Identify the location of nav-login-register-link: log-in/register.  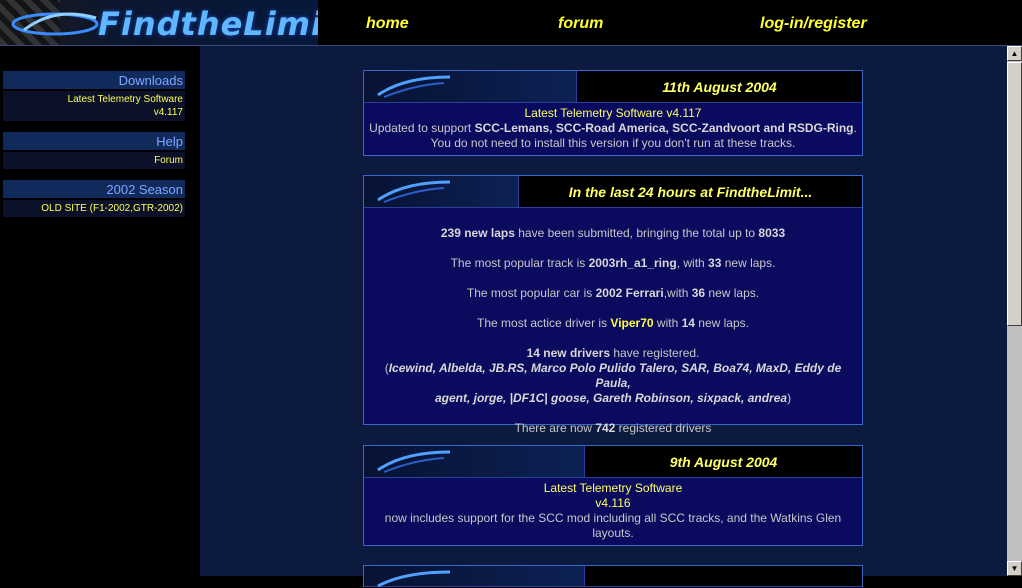
(813, 24).